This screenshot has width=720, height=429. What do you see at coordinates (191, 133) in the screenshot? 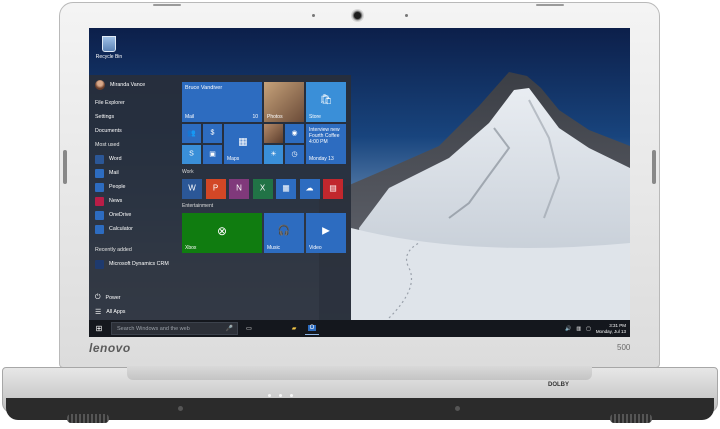
I see `tile-people-small: 👥` at bounding box center [191, 133].